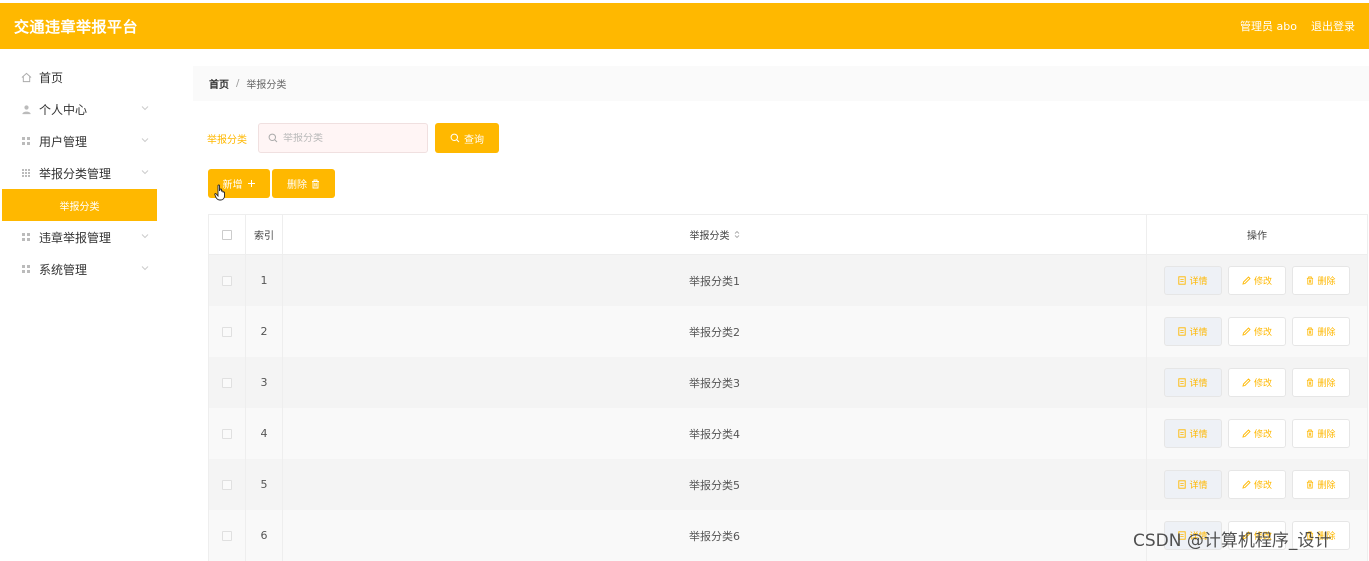  Describe the element at coordinates (78, 109) in the screenshot. I see `sidebar-item-profile: 个人中心` at that location.